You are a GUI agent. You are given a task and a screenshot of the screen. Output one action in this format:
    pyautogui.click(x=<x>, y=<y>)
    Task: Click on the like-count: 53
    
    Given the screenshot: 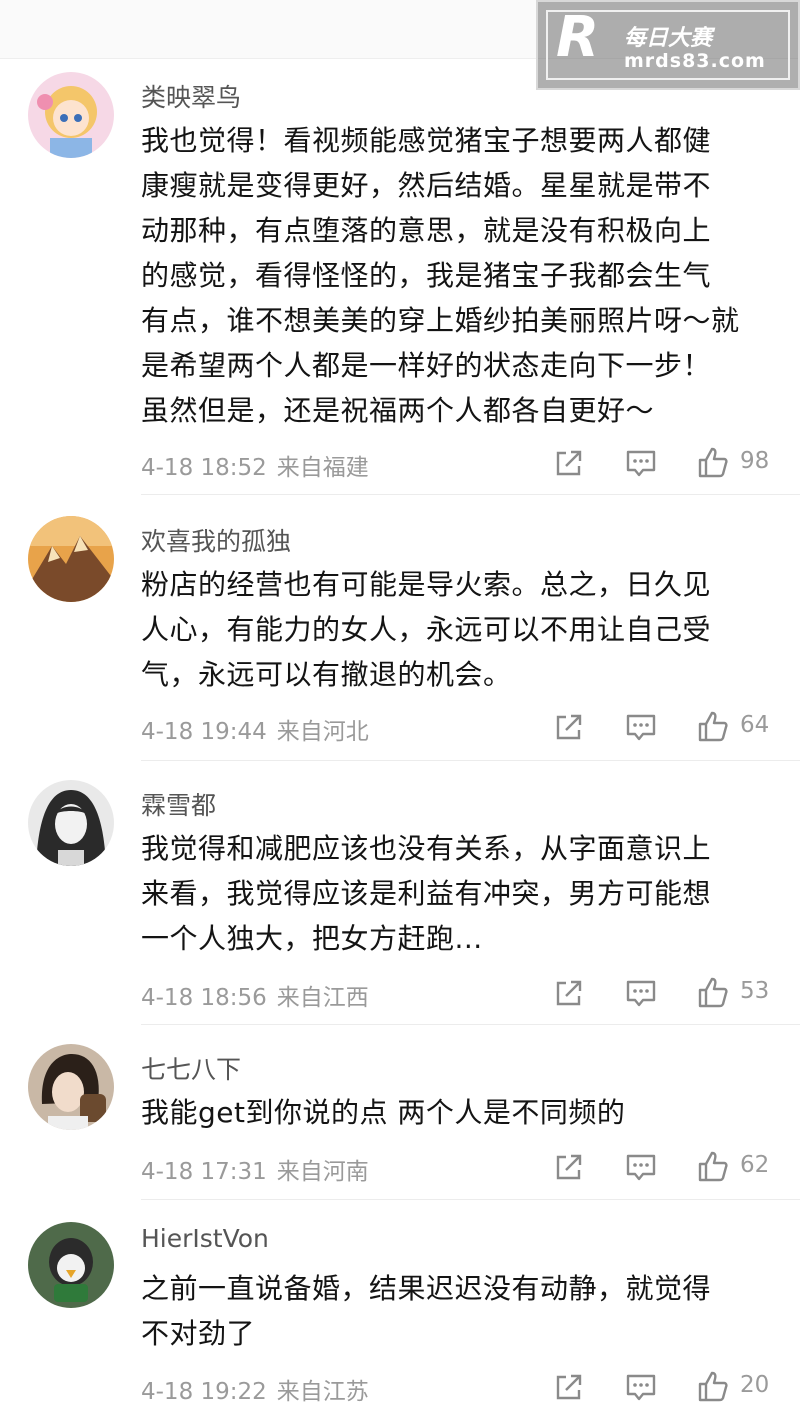 What is the action you would take?
    pyautogui.click(x=755, y=991)
    